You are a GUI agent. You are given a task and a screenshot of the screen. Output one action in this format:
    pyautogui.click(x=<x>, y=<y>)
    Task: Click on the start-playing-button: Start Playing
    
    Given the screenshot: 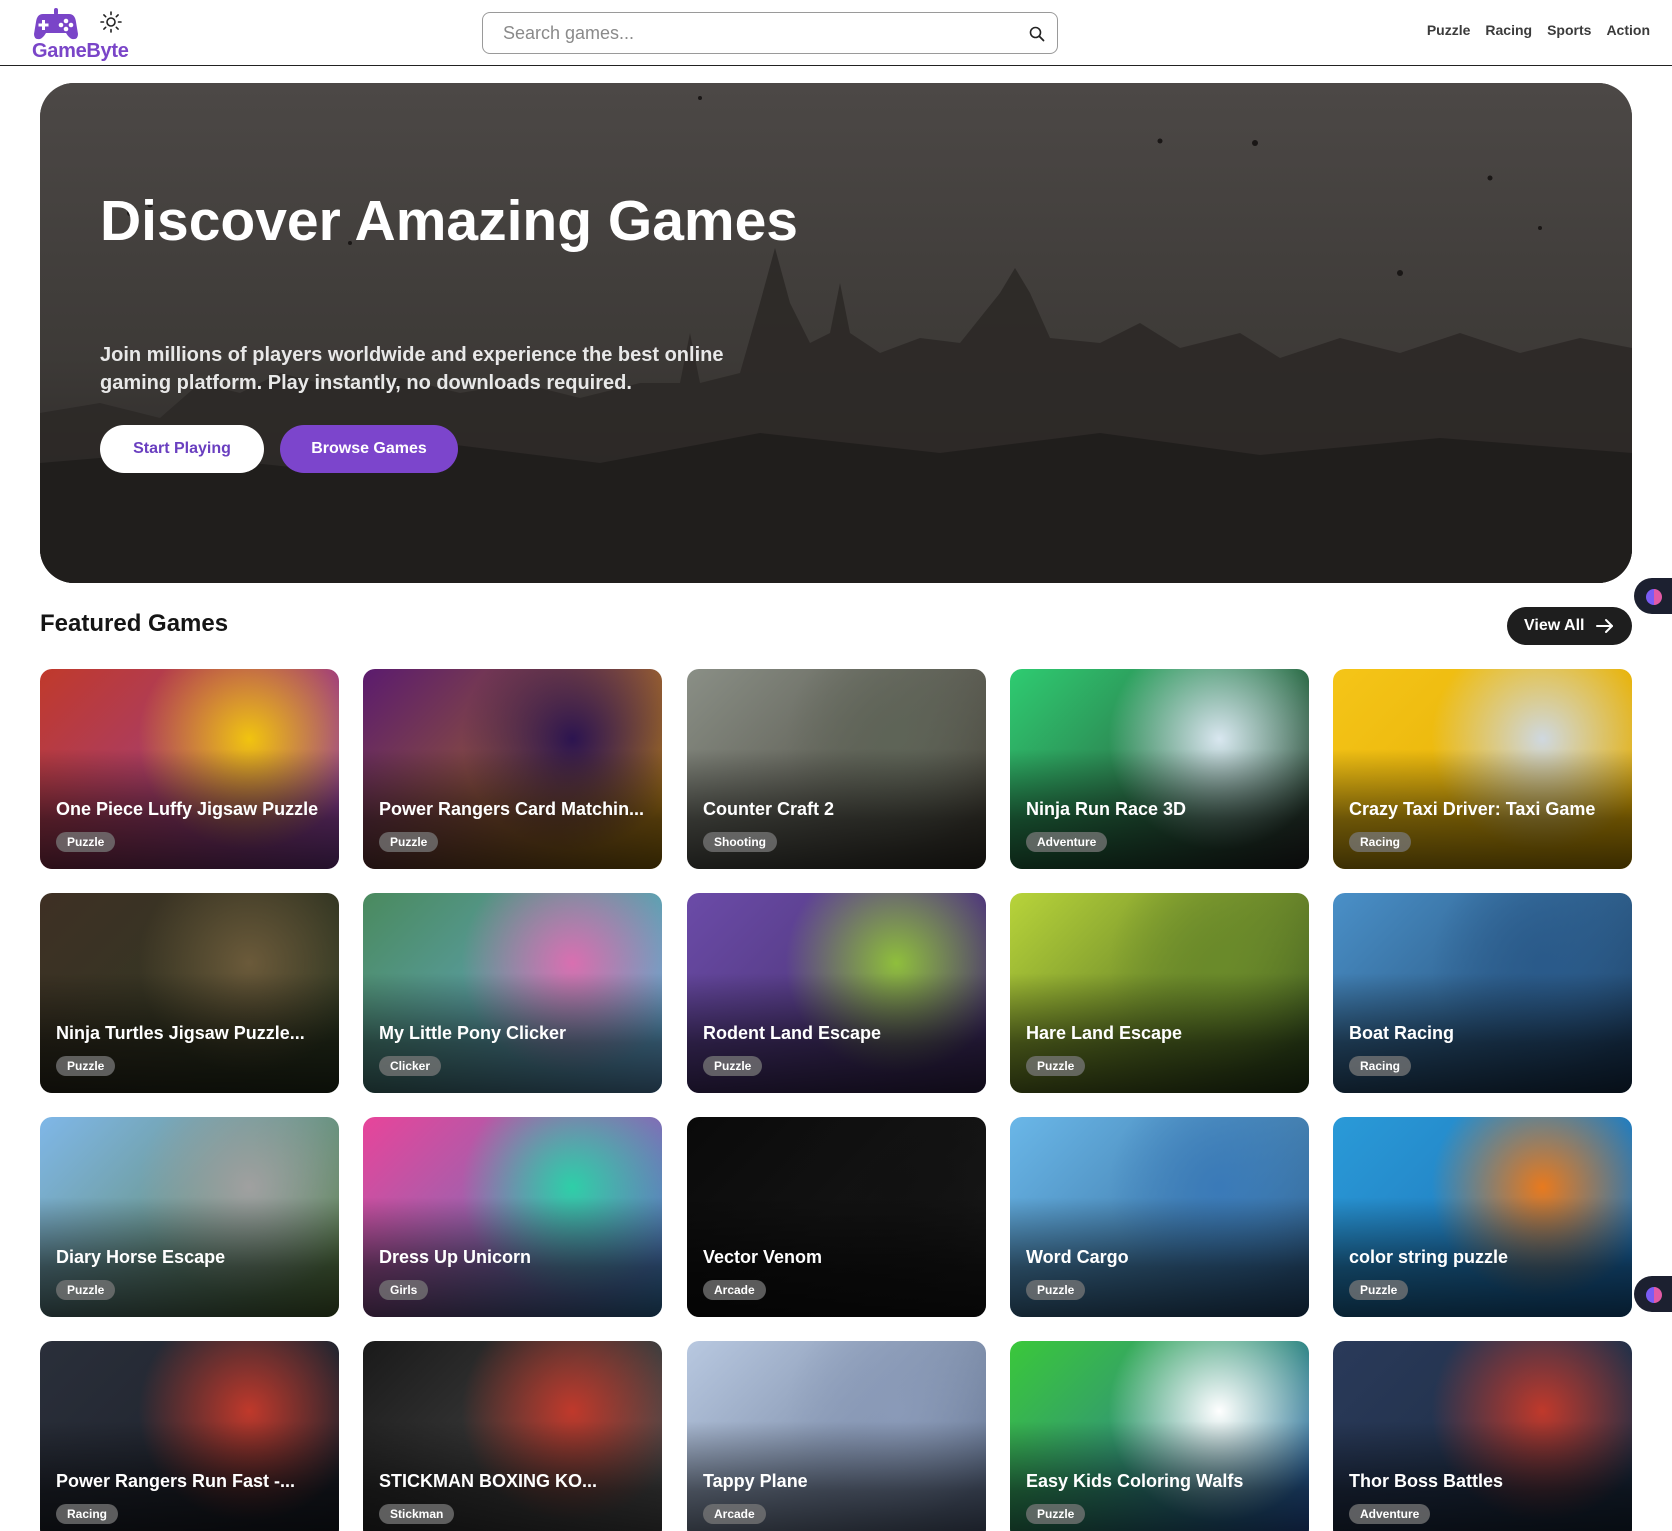 What is the action you would take?
    pyautogui.click(x=182, y=449)
    